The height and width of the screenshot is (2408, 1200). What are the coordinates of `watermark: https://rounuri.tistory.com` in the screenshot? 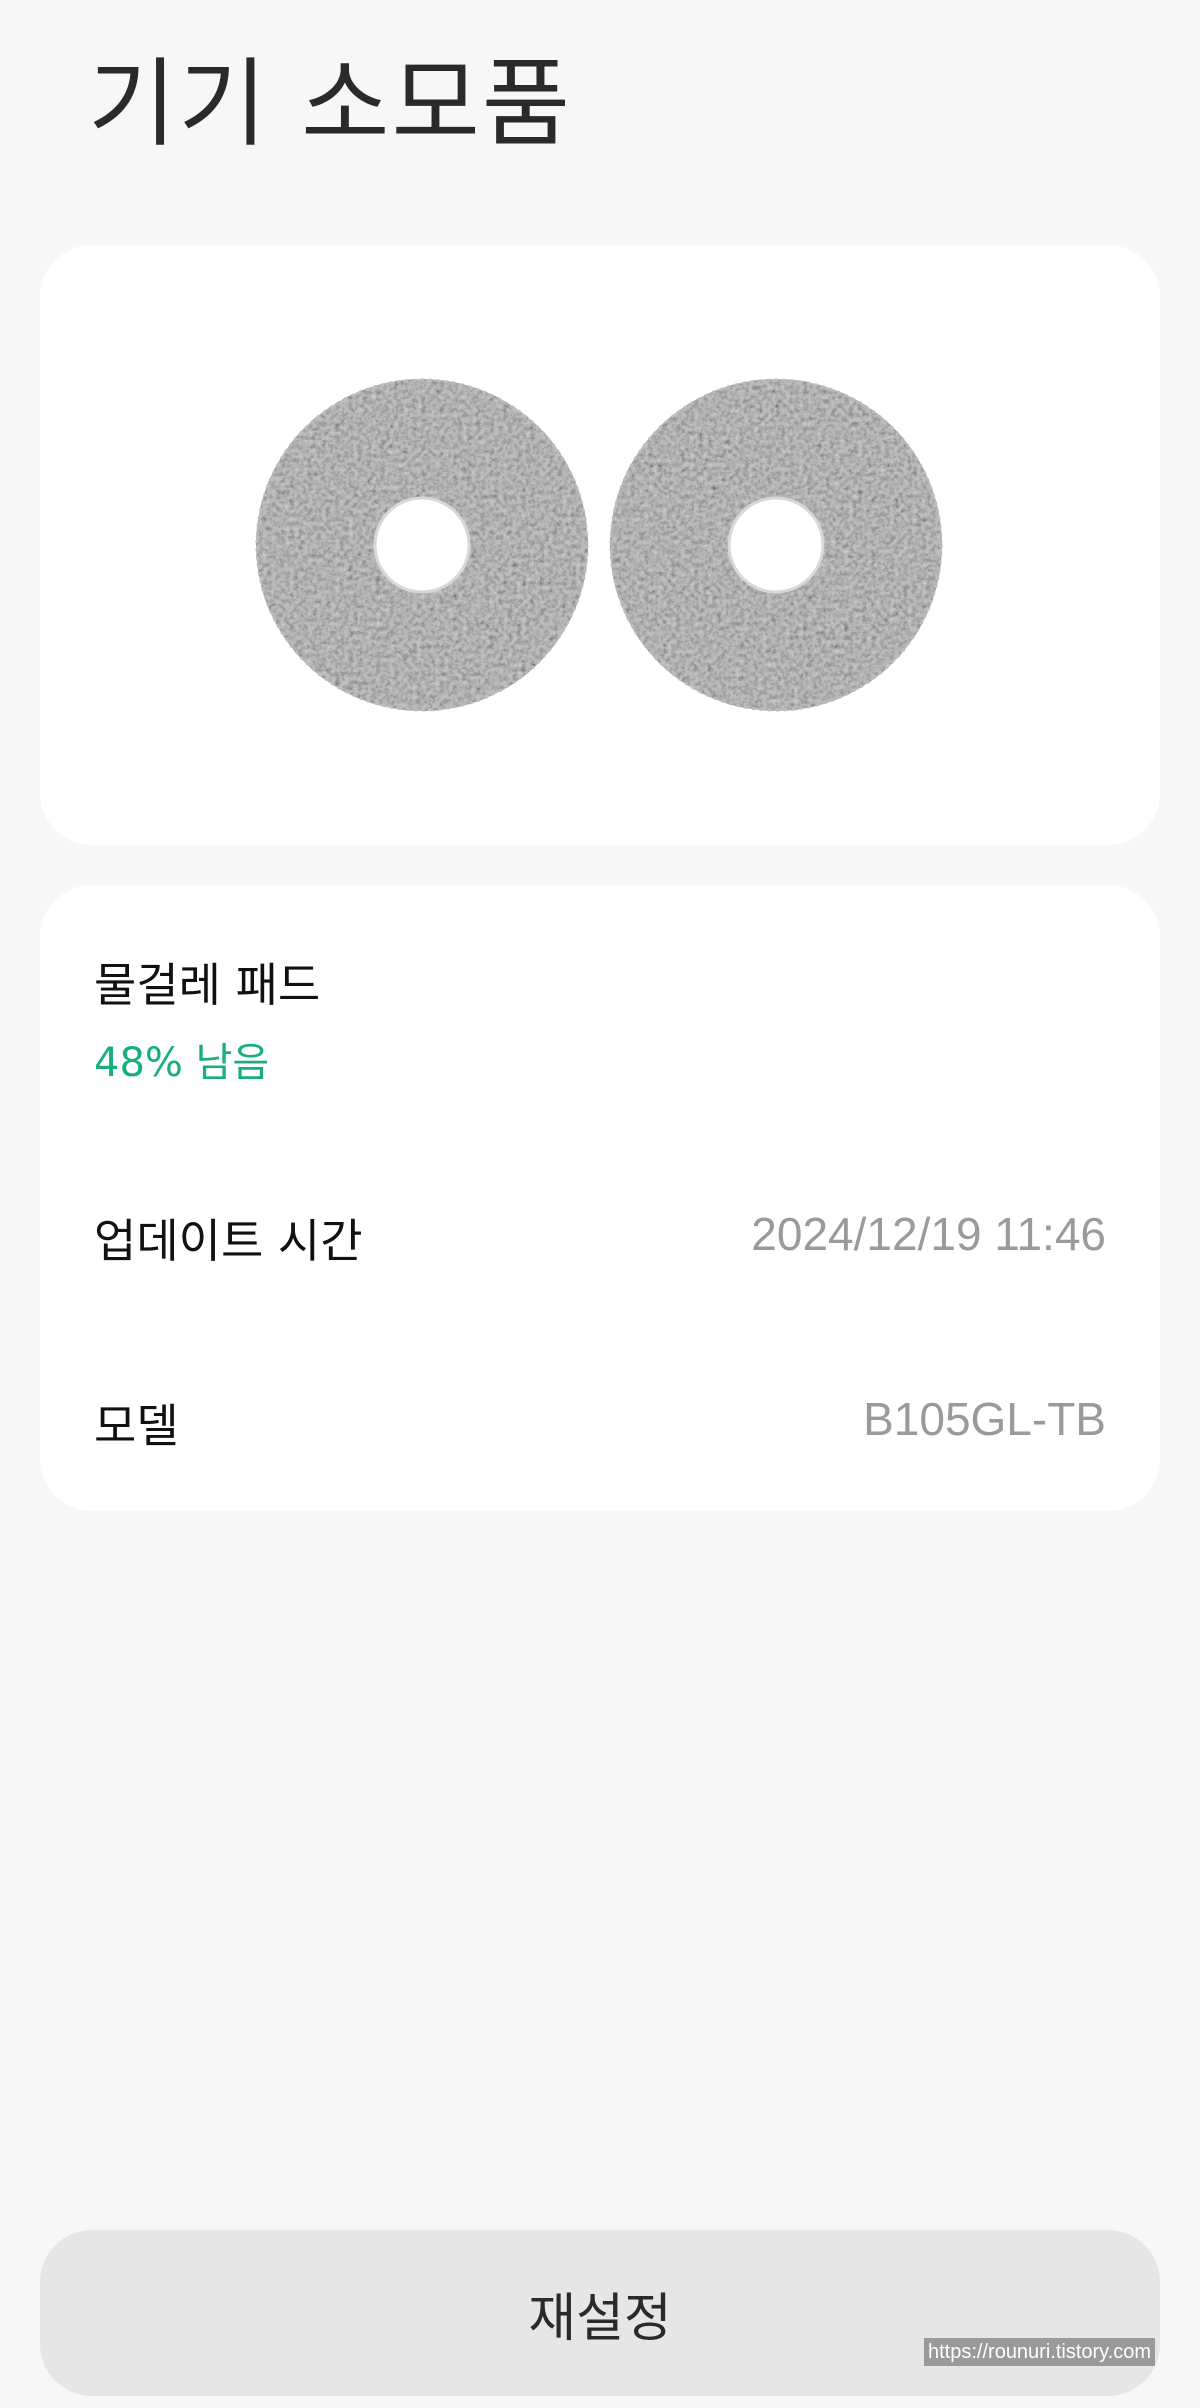 It's located at (1040, 2352).